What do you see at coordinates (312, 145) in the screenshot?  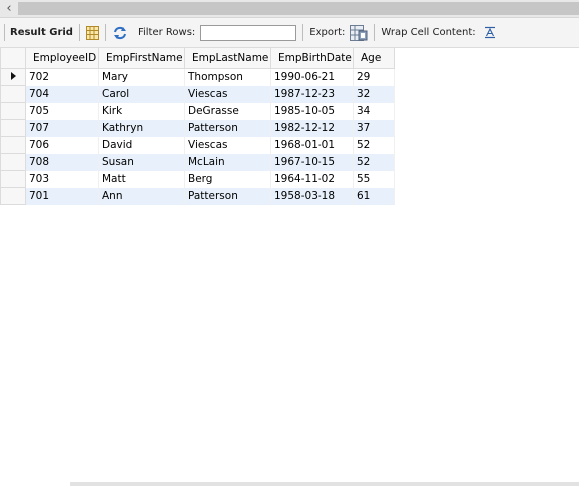 I see `cell-empbirthdate: 1968-01-01` at bounding box center [312, 145].